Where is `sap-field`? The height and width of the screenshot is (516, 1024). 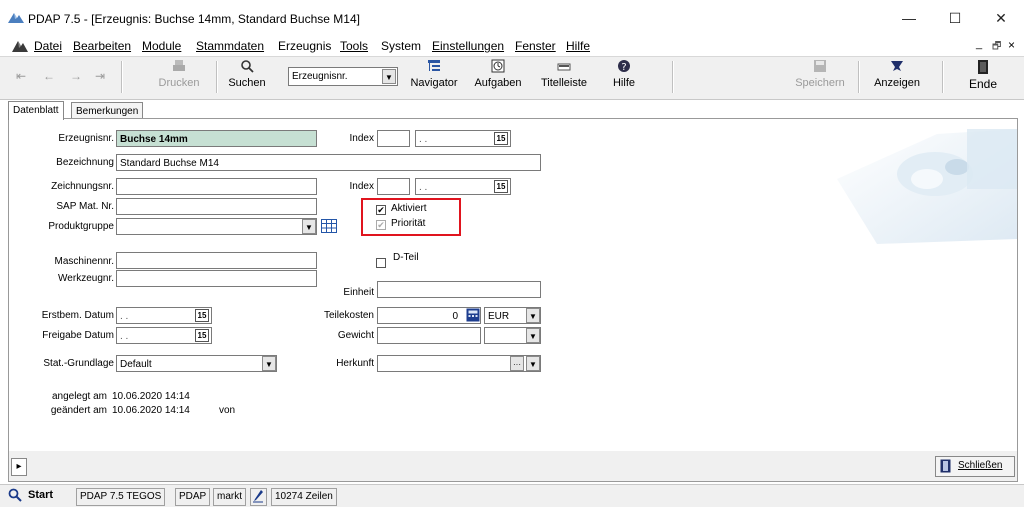
sap-field is located at coordinates (216, 206).